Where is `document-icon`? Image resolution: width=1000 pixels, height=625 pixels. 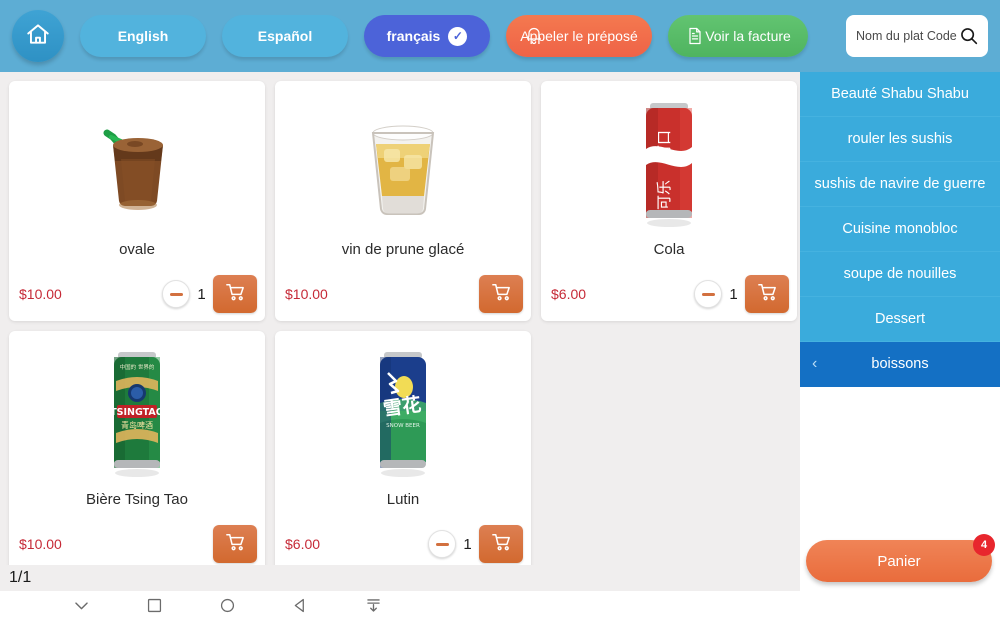
document-icon is located at coordinates (695, 36).